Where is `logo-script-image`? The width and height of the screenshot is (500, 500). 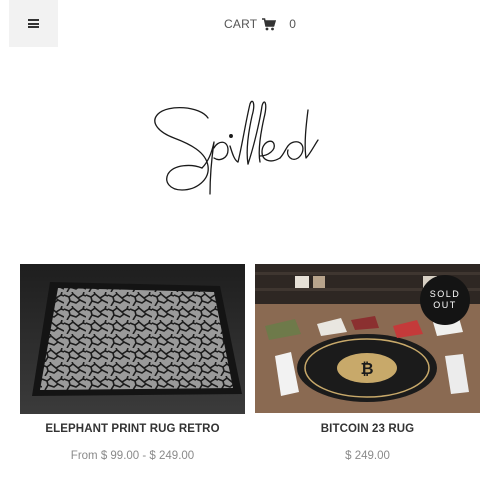 logo-script-image is located at coordinates (236, 147).